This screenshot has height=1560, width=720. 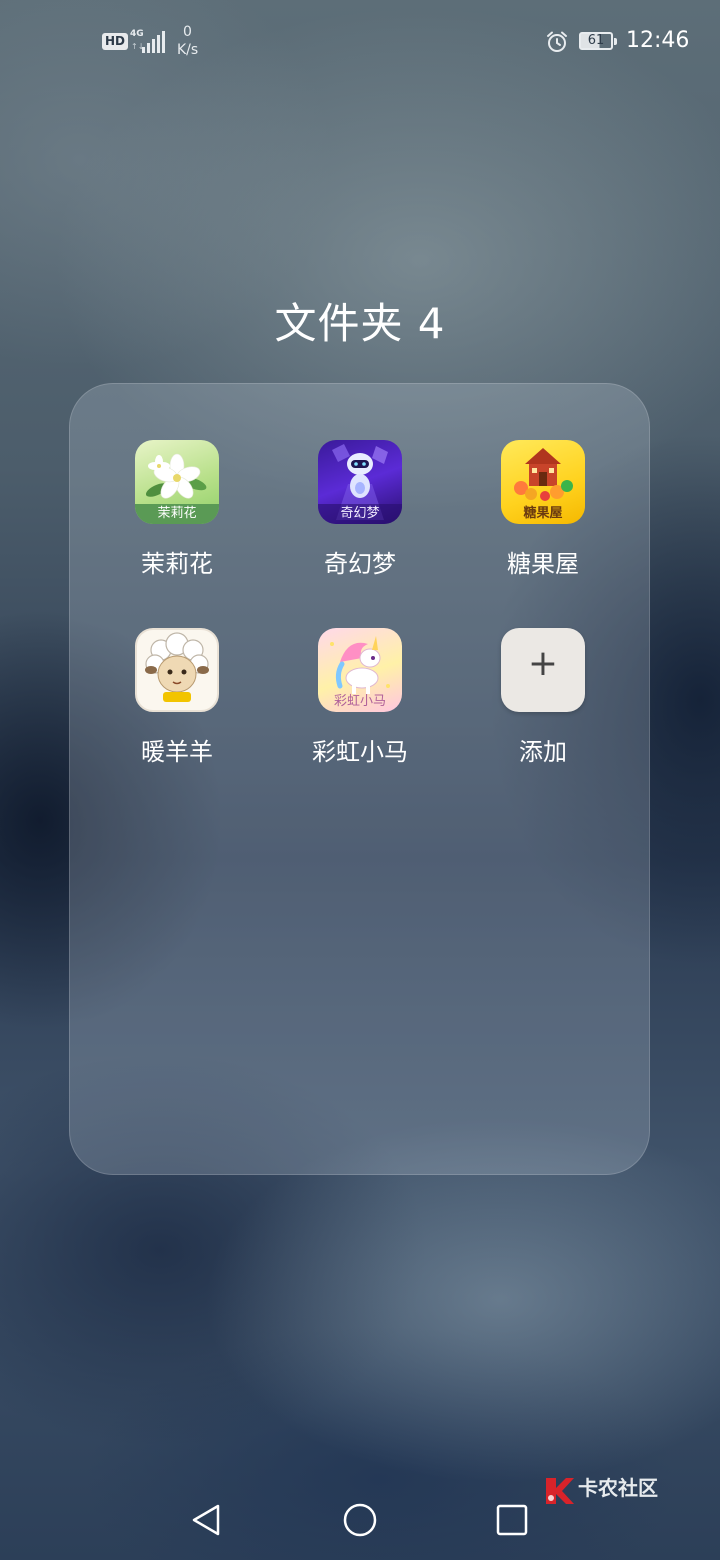 I want to click on recents-square-icon, so click(x=512, y=1520).